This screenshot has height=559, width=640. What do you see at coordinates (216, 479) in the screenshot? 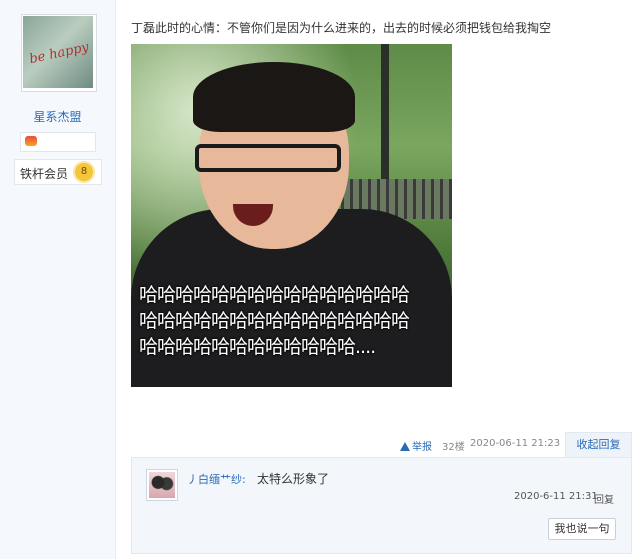
I see `reply-username: 丿白缅艹纱:` at bounding box center [216, 479].